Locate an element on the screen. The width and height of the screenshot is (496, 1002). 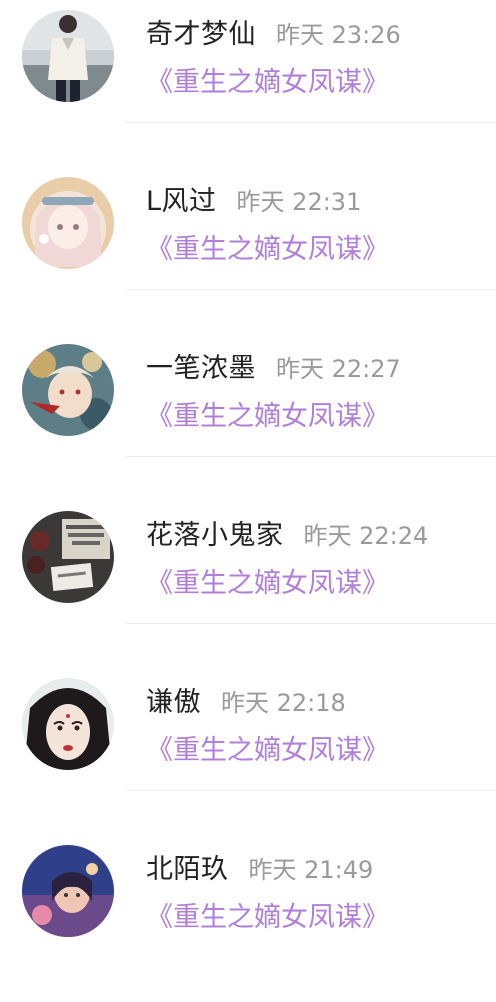
avatar-illustration-icon is located at coordinates (68, 390).